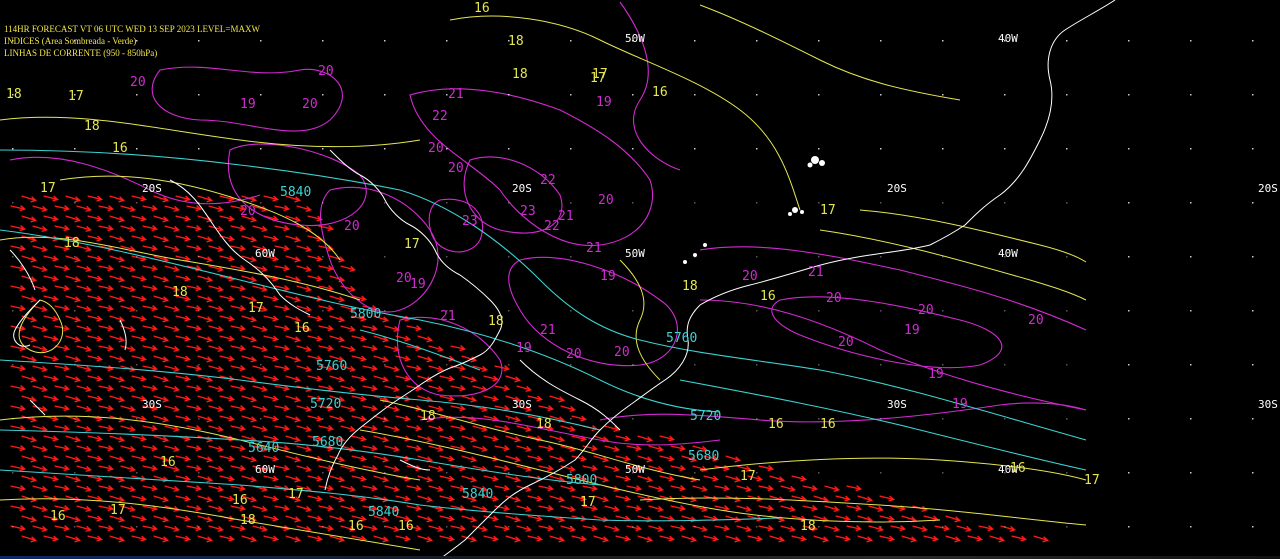 This screenshot has width=1280, height=559. I want to click on cyan-isoline-label: 5720, so click(705, 416).